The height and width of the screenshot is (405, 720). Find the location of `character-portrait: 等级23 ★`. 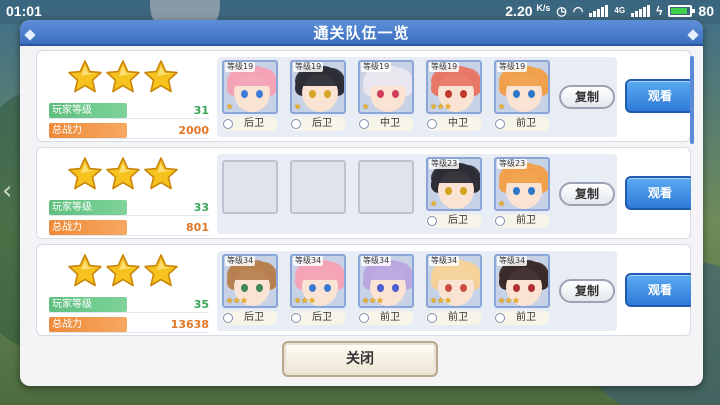

character-portrait: 等级23 ★ is located at coordinates (522, 184).